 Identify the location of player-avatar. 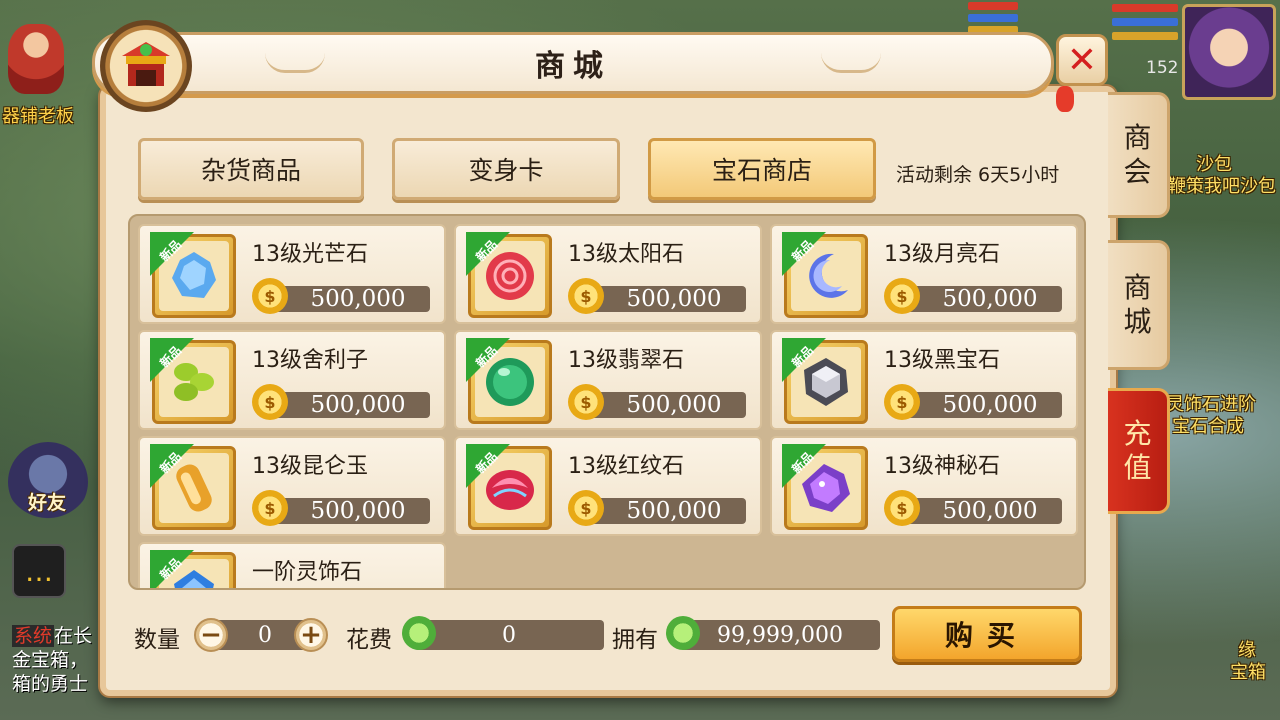
(1229, 52).